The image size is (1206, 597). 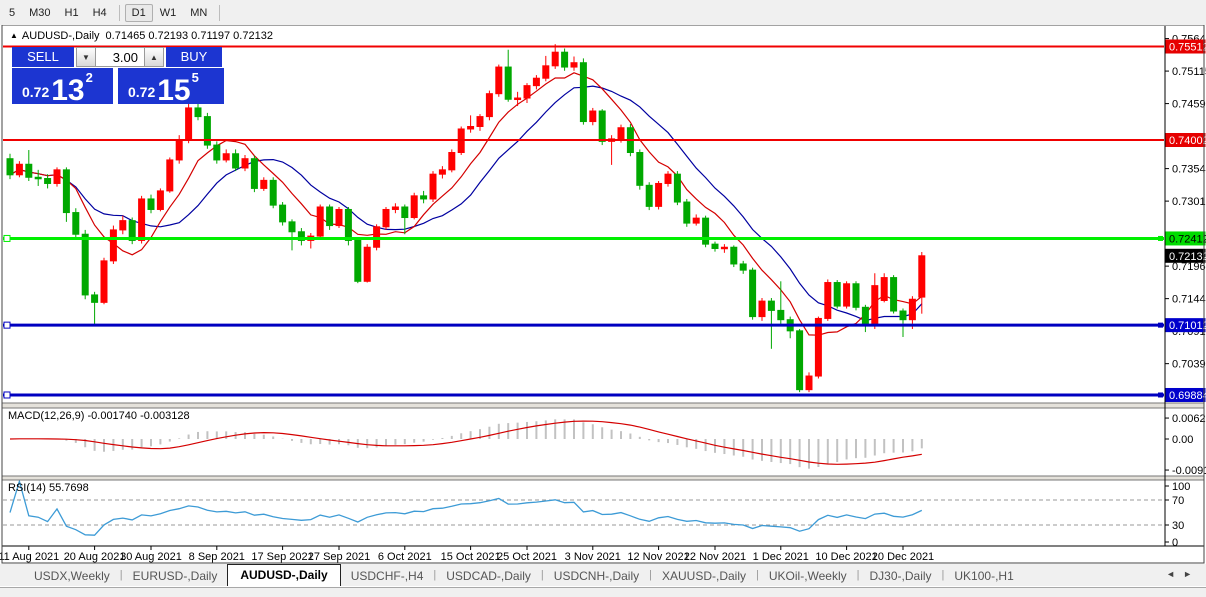 I want to click on timeframe-button-h1: H1, so click(x=72, y=13).